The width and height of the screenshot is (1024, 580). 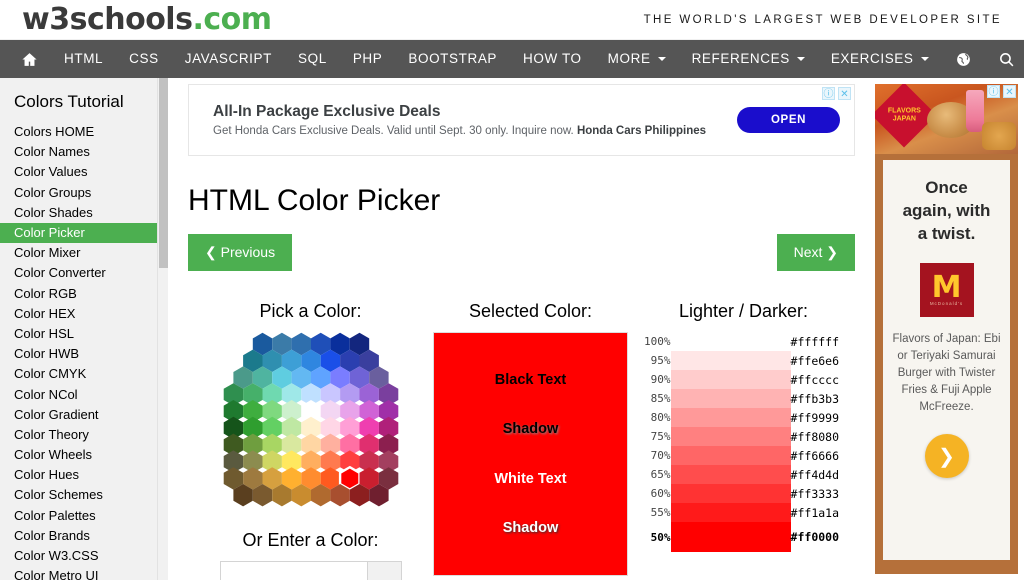 I want to click on sidebar-item-color-hwb: Color HWB, so click(x=84, y=354).